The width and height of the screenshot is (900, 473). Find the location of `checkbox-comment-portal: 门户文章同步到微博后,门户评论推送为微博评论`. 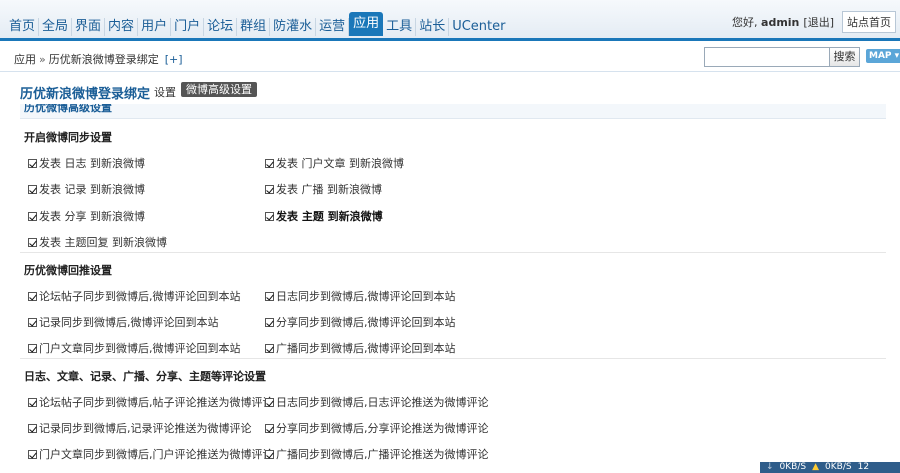

checkbox-comment-portal: 门户文章同步到微博后,门户评论推送为微博评论 is located at coordinates (151, 454).